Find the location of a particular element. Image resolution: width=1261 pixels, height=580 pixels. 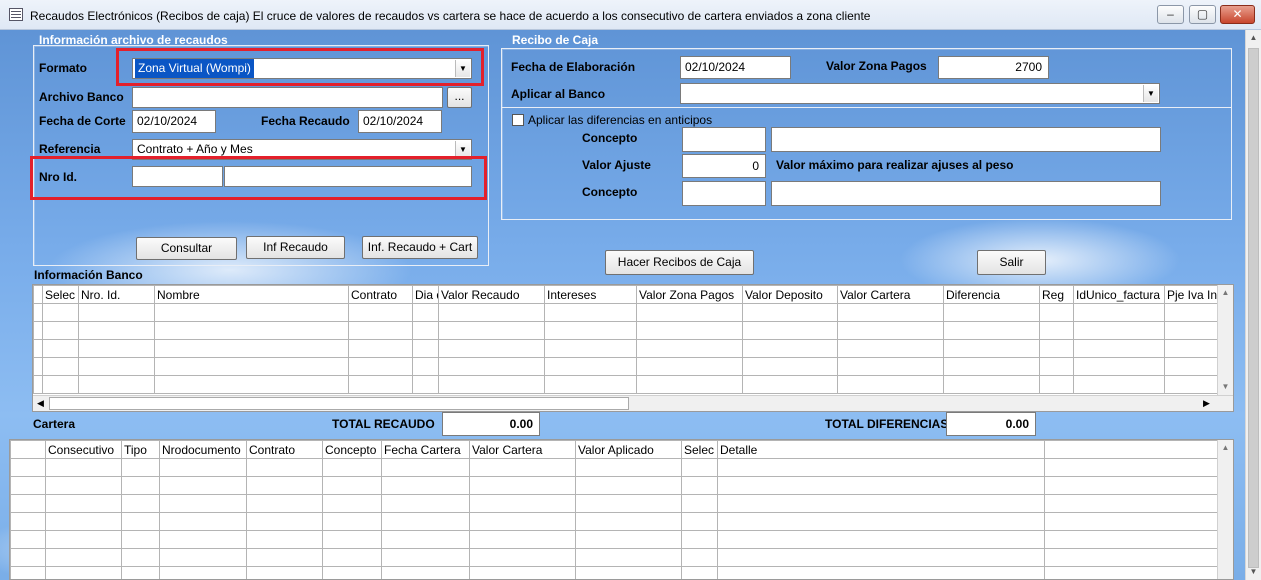

maximize-button: ▢ is located at coordinates (1202, 14).